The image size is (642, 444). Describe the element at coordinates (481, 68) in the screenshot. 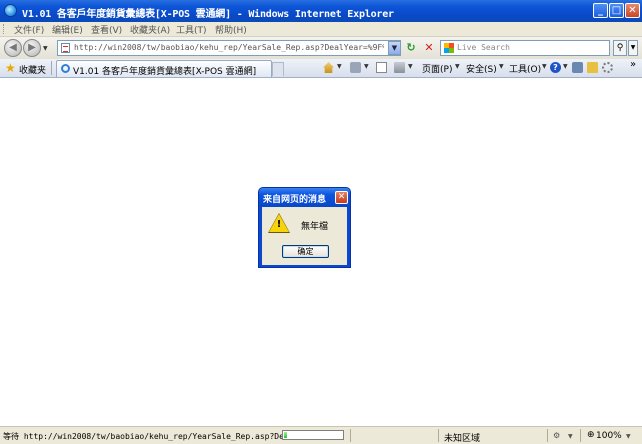

I see `safety-menu: 安全(S)` at that location.